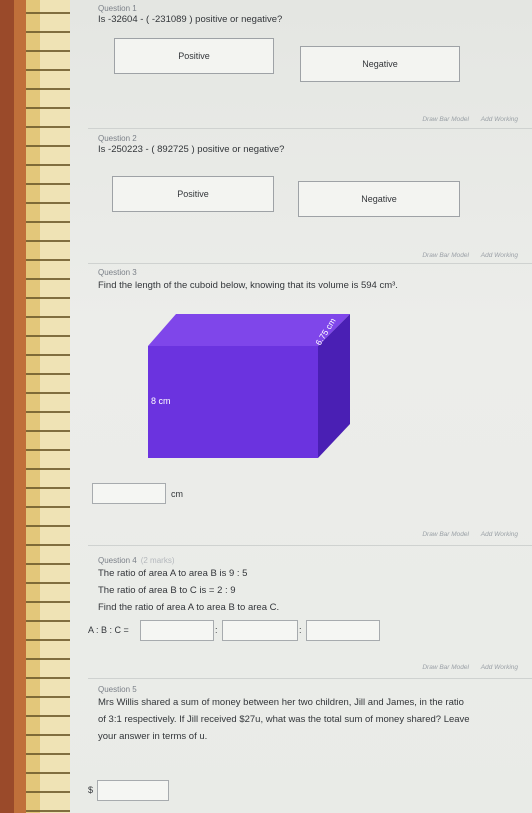 Image resolution: width=532 pixels, height=813 pixels. I want to click on q4-add-working: Add Working, so click(499, 667).